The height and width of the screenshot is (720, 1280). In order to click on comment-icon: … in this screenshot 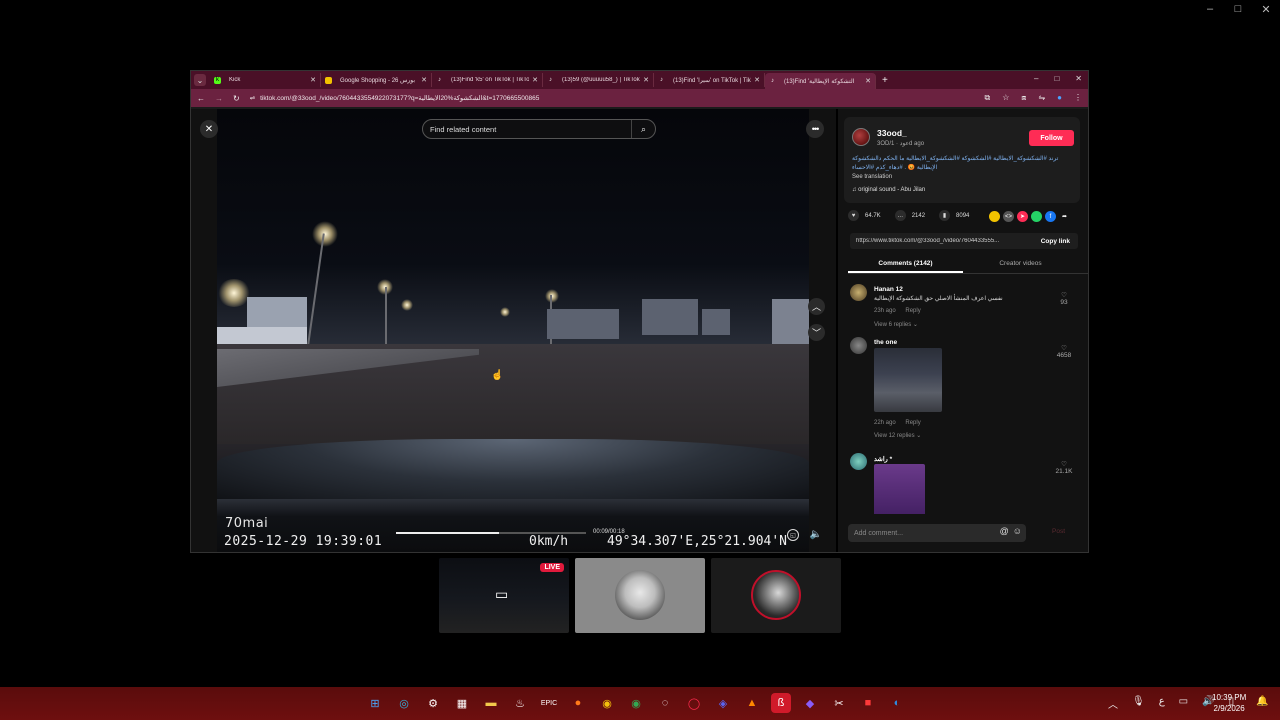, I will do `click(900, 215)`.